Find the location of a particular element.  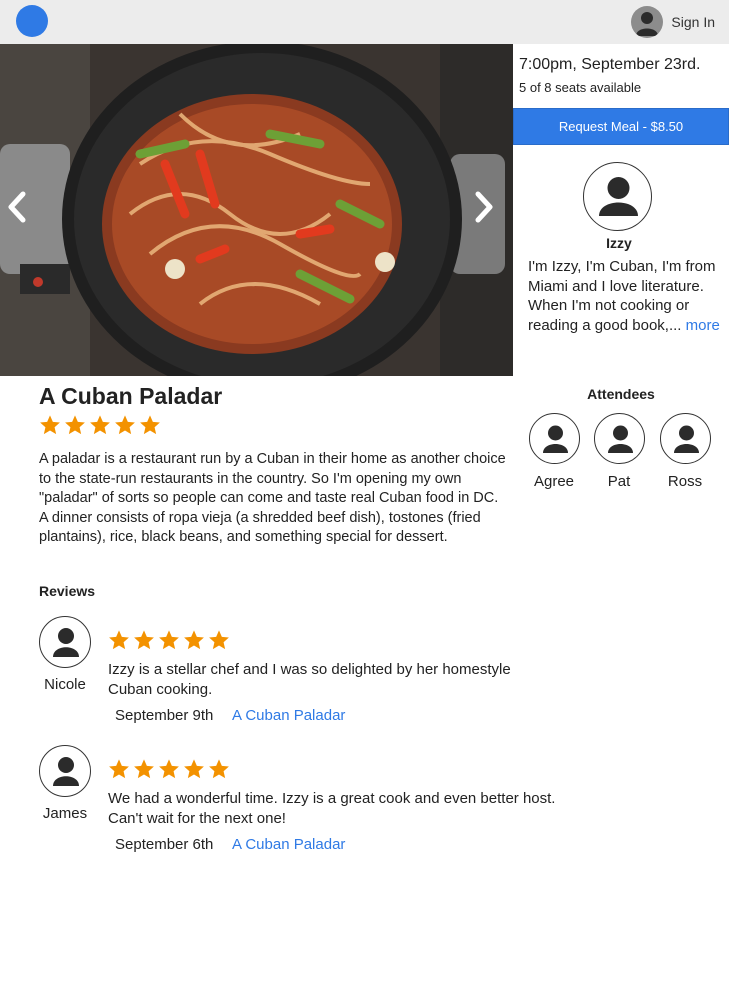

previous-photo-button is located at coordinates (17, 207).